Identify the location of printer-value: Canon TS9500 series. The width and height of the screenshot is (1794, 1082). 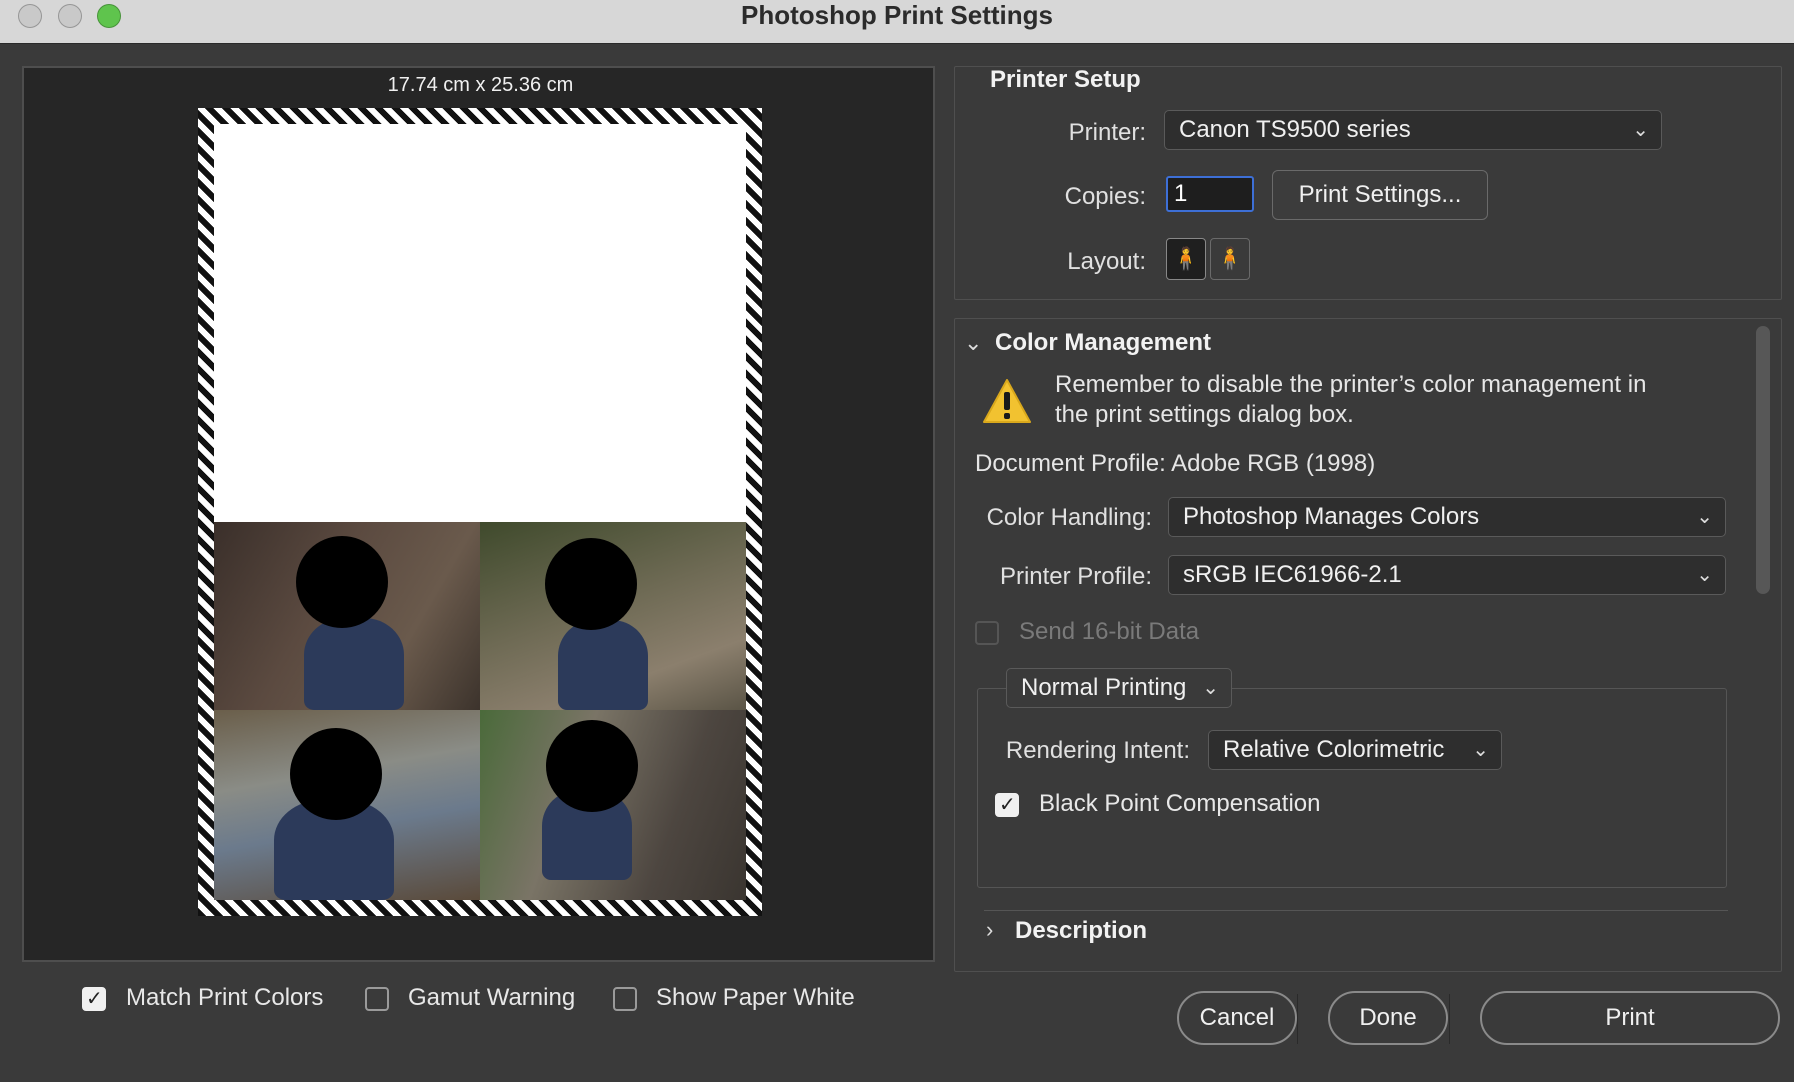
(1295, 129).